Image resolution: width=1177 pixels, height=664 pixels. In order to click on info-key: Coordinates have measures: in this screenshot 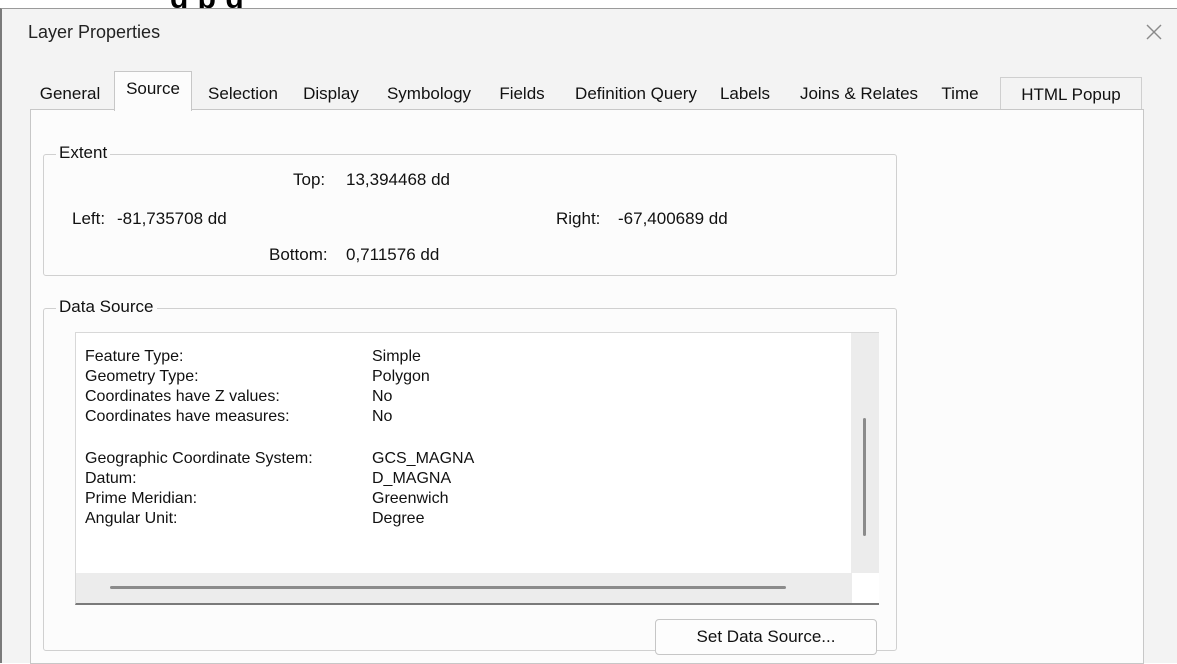, I will do `click(187, 416)`.